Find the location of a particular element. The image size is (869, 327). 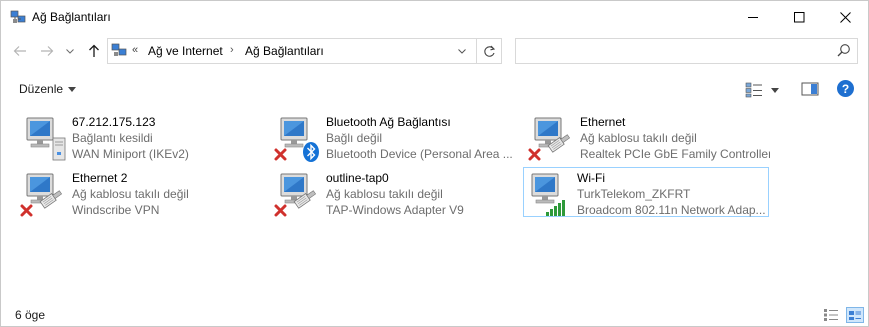

close-button is located at coordinates (845, 17).